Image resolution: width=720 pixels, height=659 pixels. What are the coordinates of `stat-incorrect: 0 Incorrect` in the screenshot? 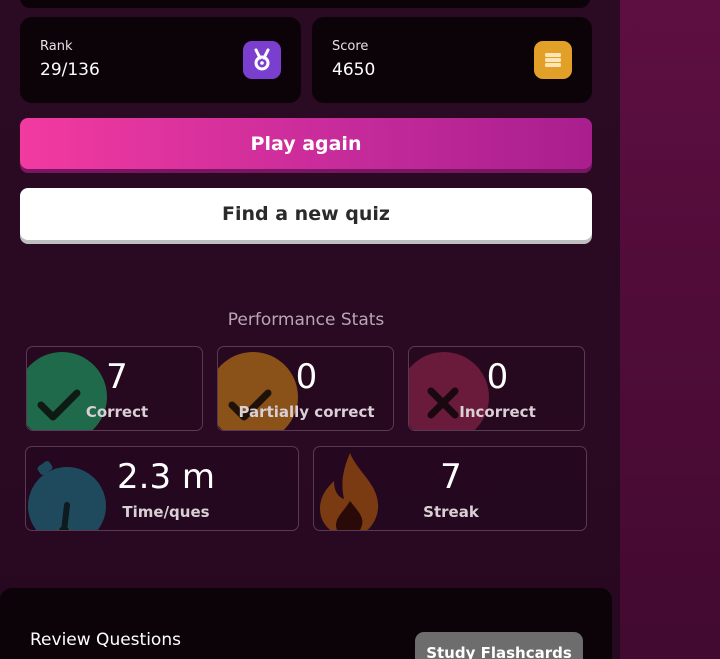 It's located at (496, 388).